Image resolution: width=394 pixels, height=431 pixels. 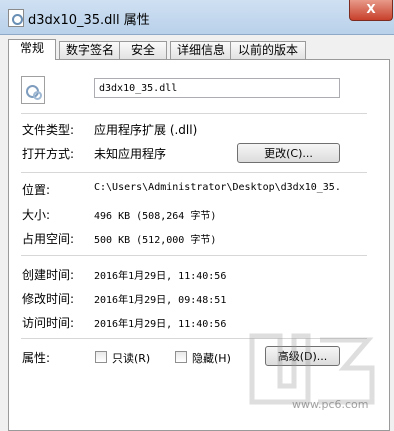 I want to click on tab-security: 安全, so click(x=143, y=50).